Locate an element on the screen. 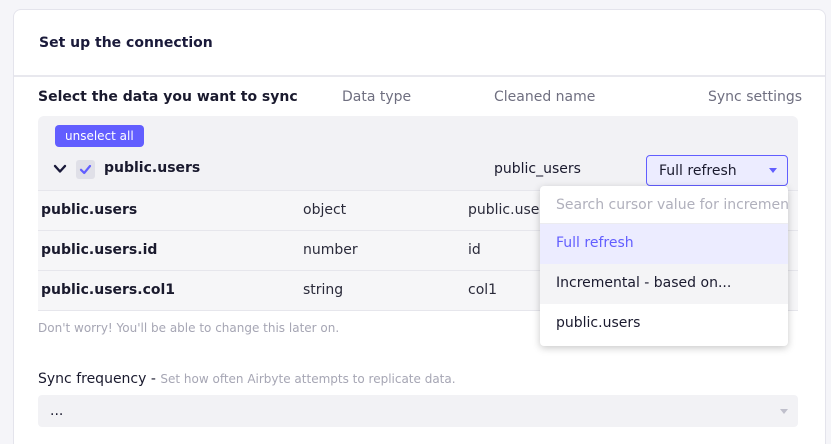 The height and width of the screenshot is (444, 831). chevron-down-icon is located at coordinates (60, 169).